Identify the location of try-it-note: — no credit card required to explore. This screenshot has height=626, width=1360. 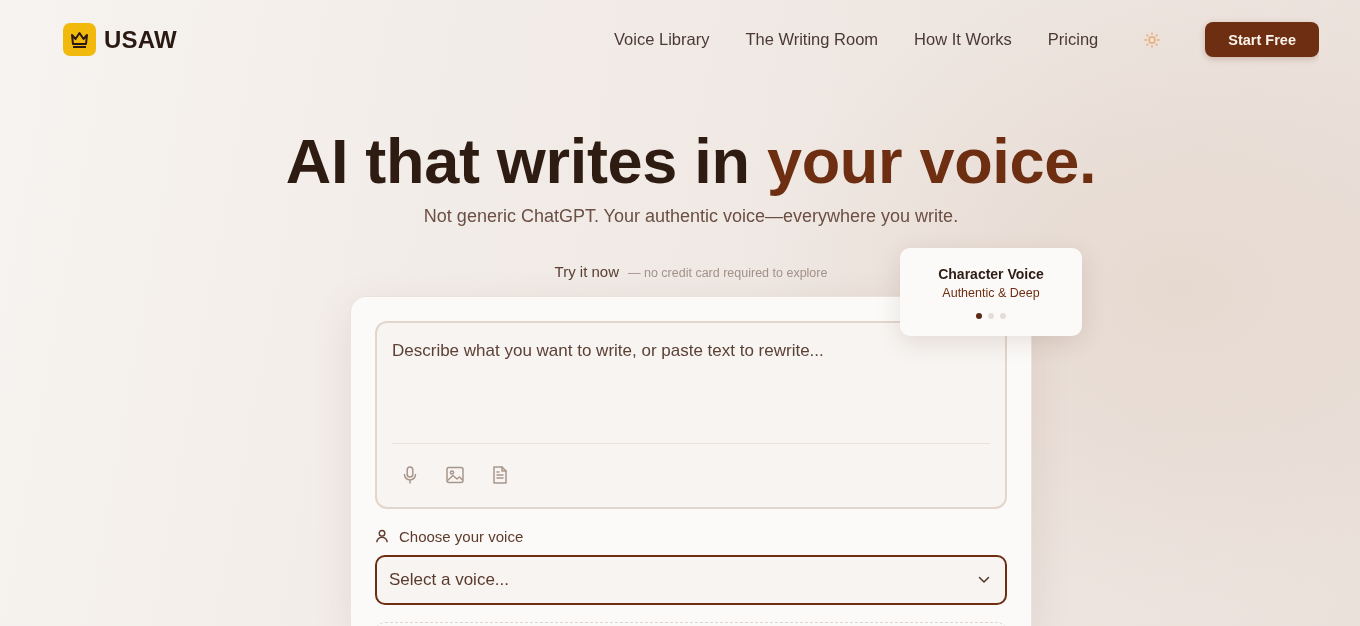
(728, 273).